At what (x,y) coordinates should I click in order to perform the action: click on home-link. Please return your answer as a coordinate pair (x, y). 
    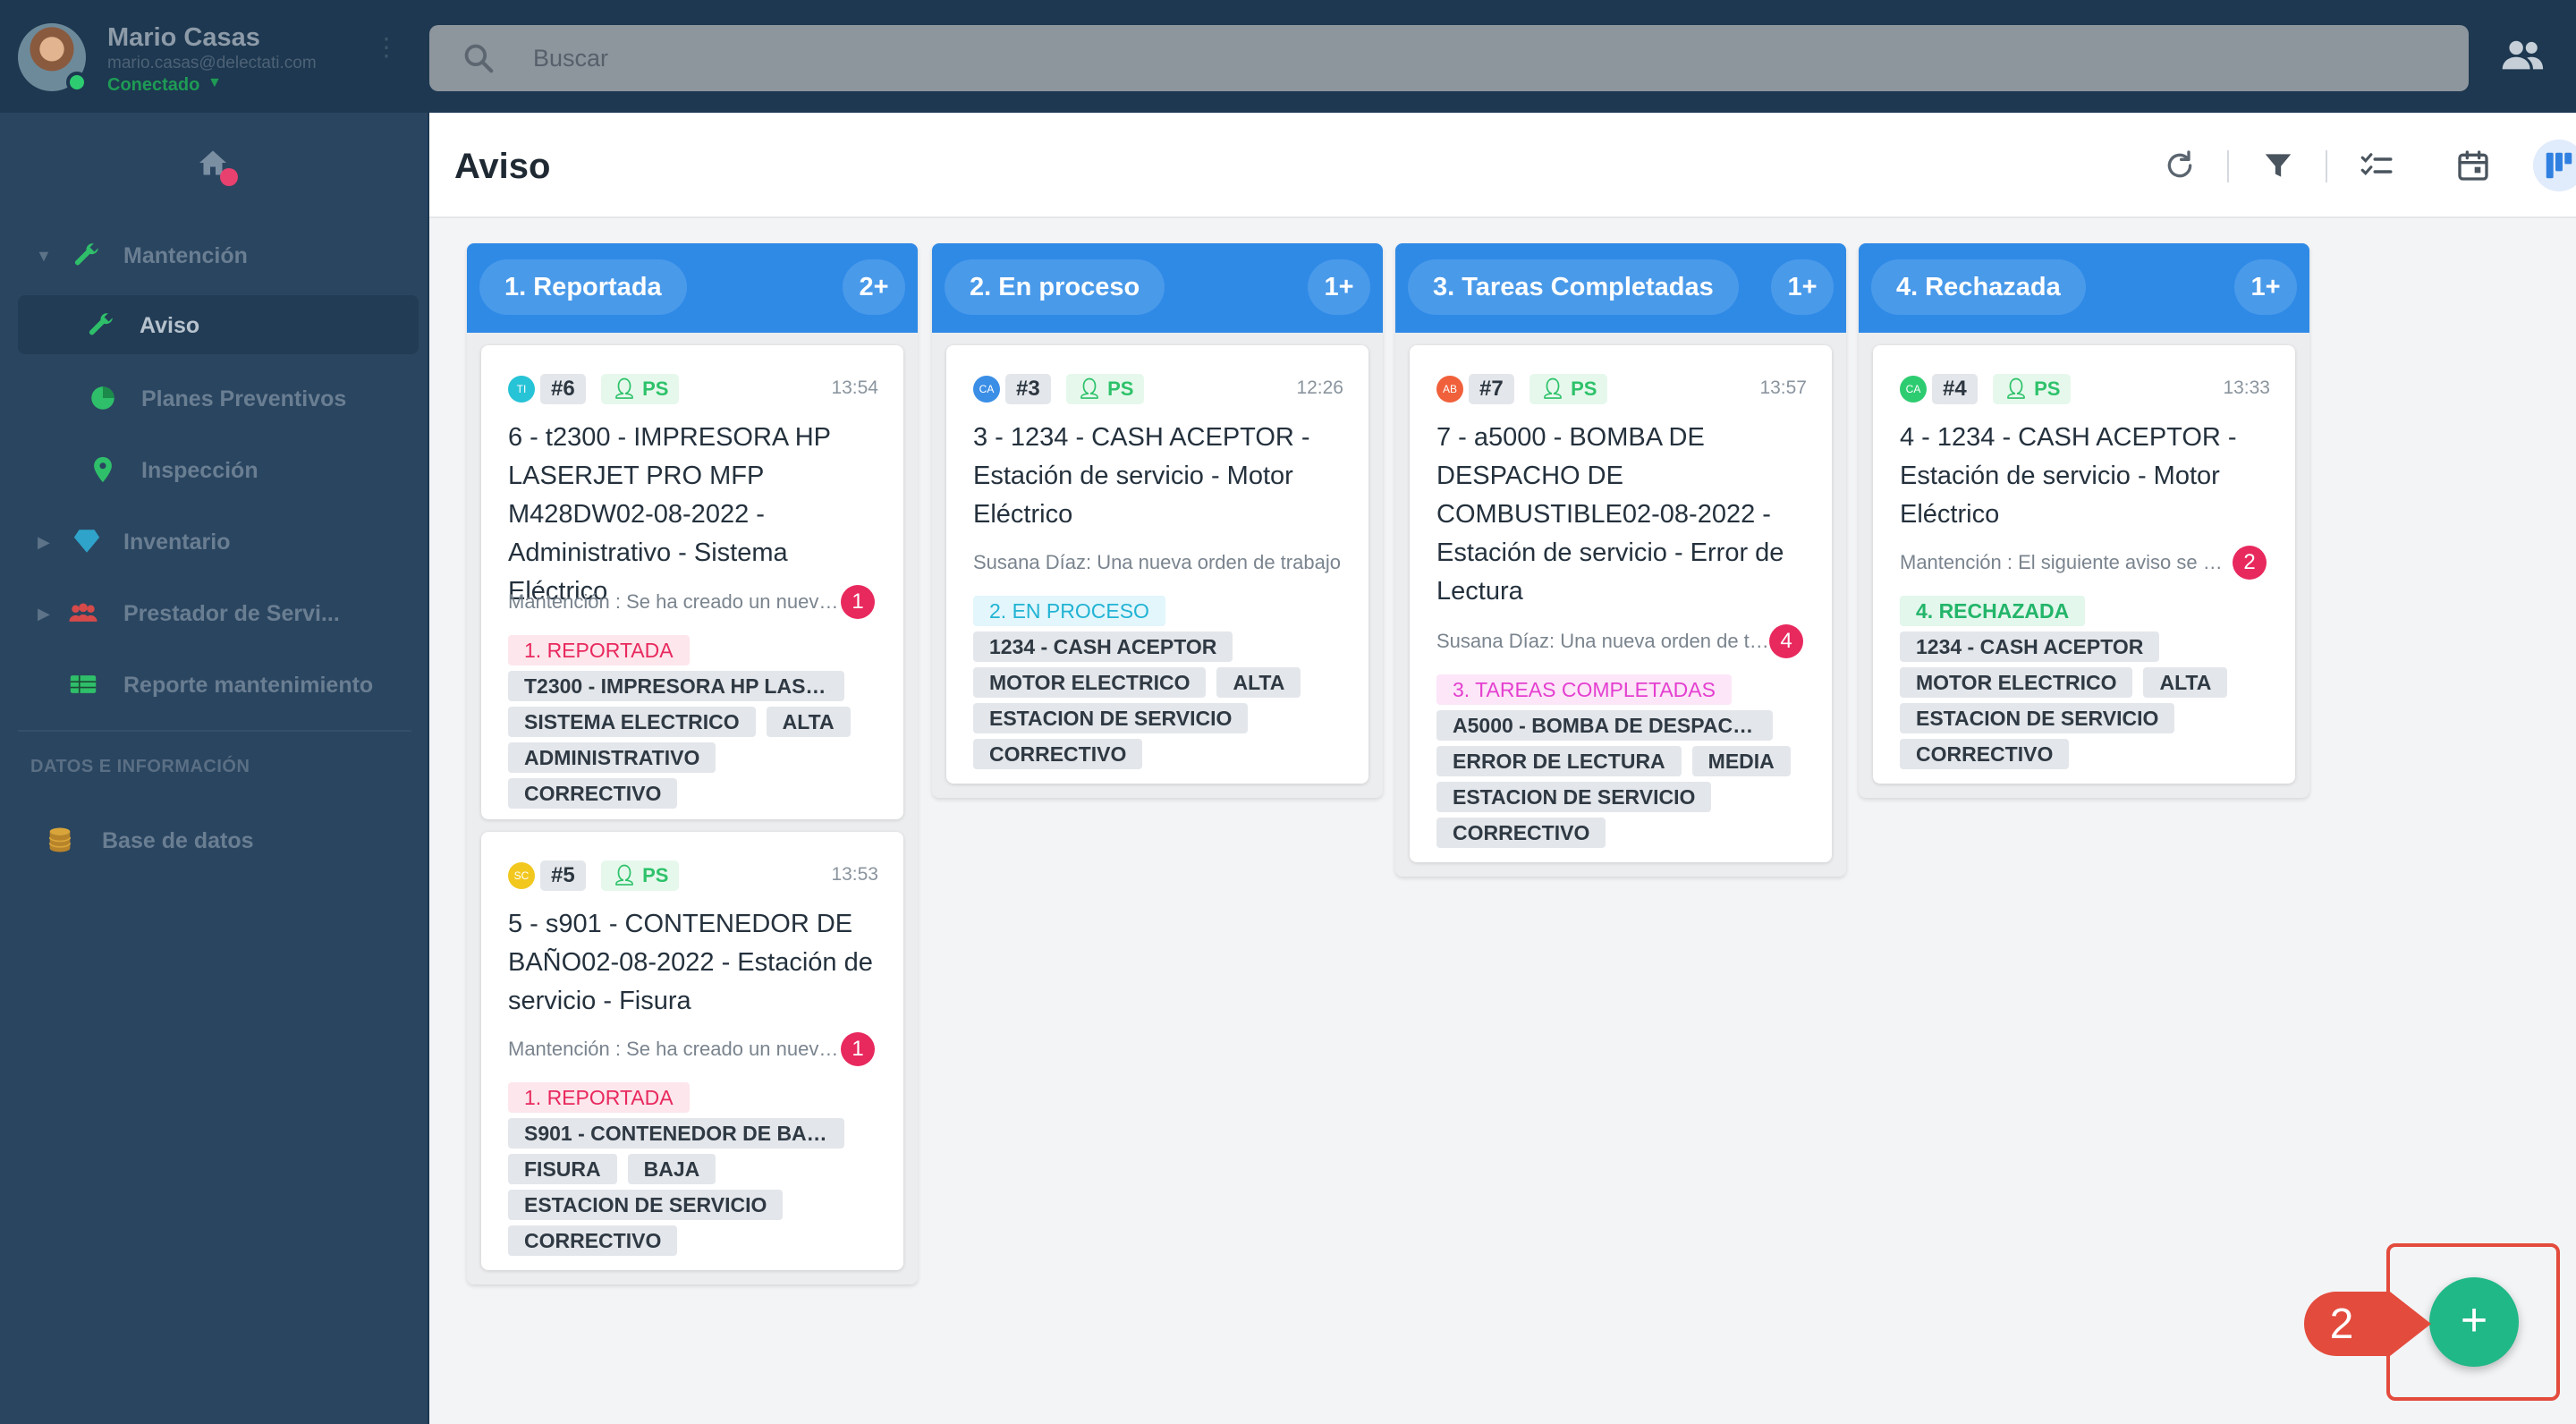
    Looking at the image, I should click on (214, 165).